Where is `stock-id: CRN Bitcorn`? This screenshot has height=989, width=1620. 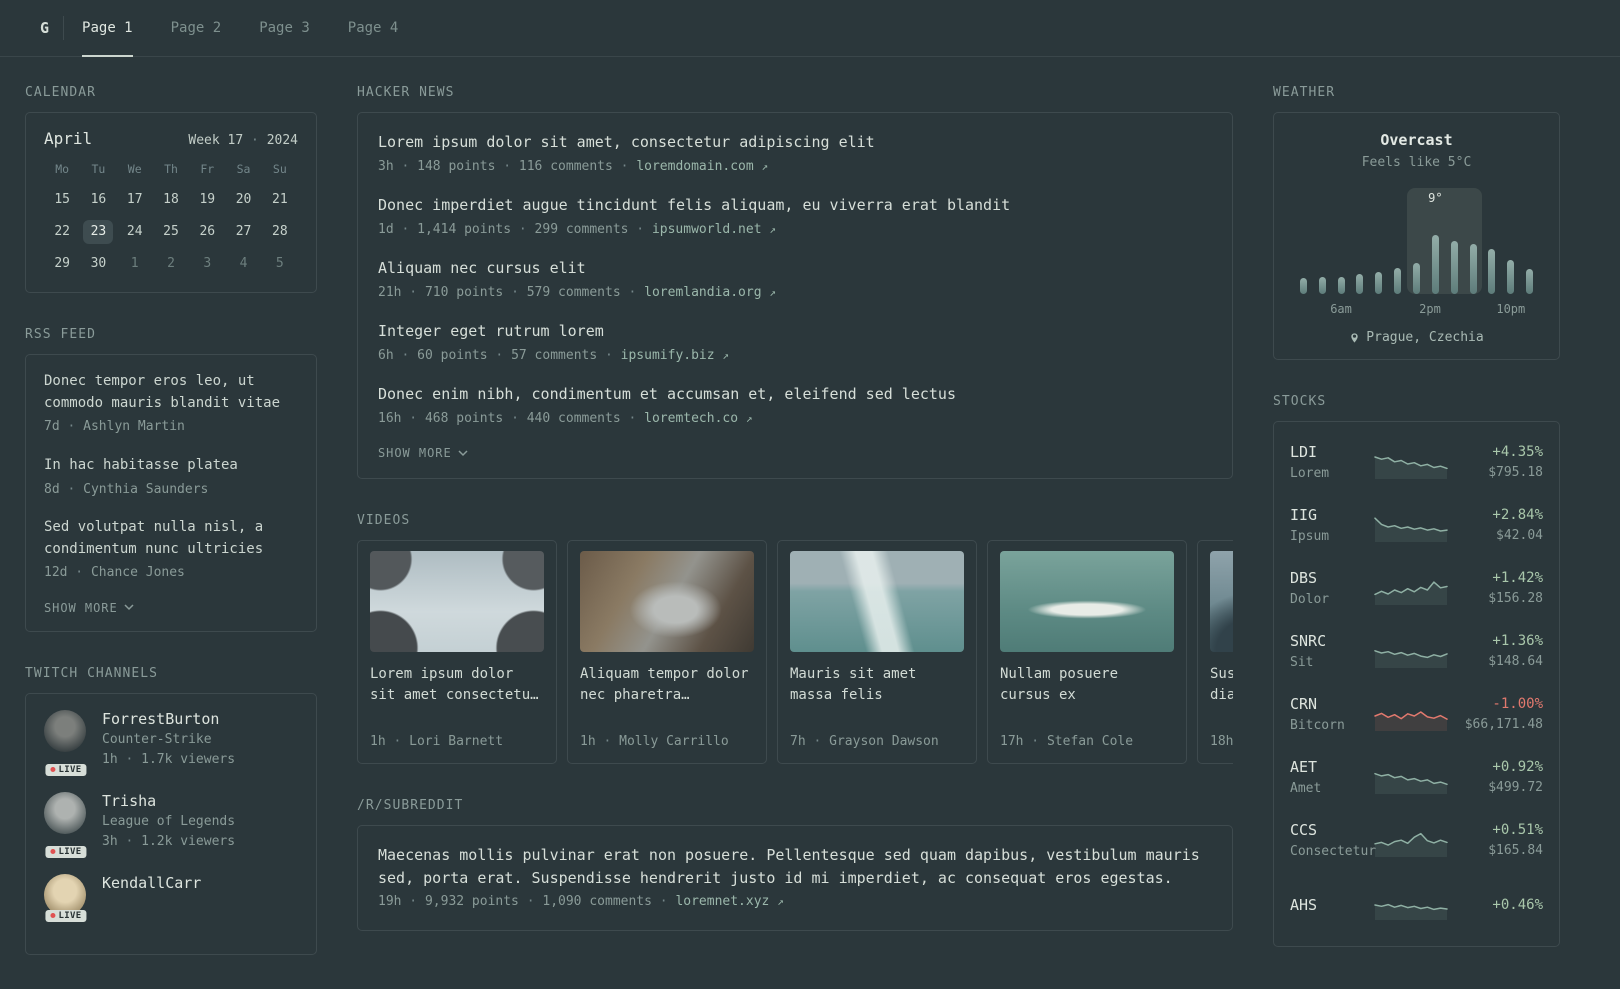 stock-id: CRN Bitcorn is located at coordinates (1330, 715).